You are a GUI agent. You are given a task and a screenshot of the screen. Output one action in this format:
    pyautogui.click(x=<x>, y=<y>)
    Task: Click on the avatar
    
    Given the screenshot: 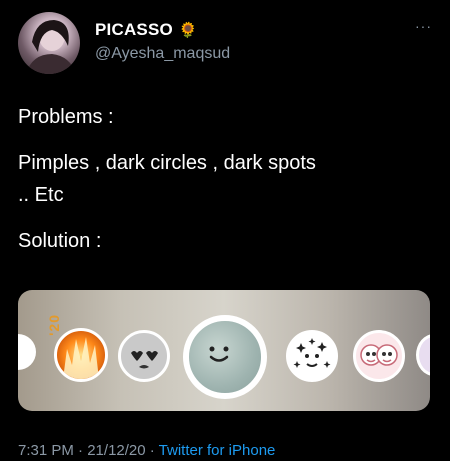 What is the action you would take?
    pyautogui.click(x=49, y=43)
    